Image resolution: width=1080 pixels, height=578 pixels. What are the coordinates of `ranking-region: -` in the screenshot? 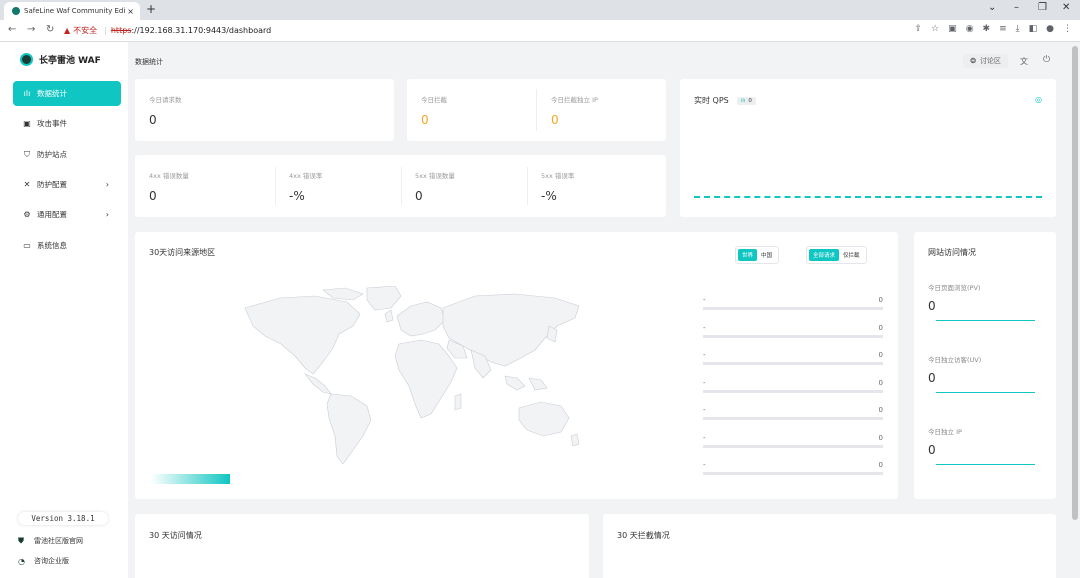 It's located at (704, 437).